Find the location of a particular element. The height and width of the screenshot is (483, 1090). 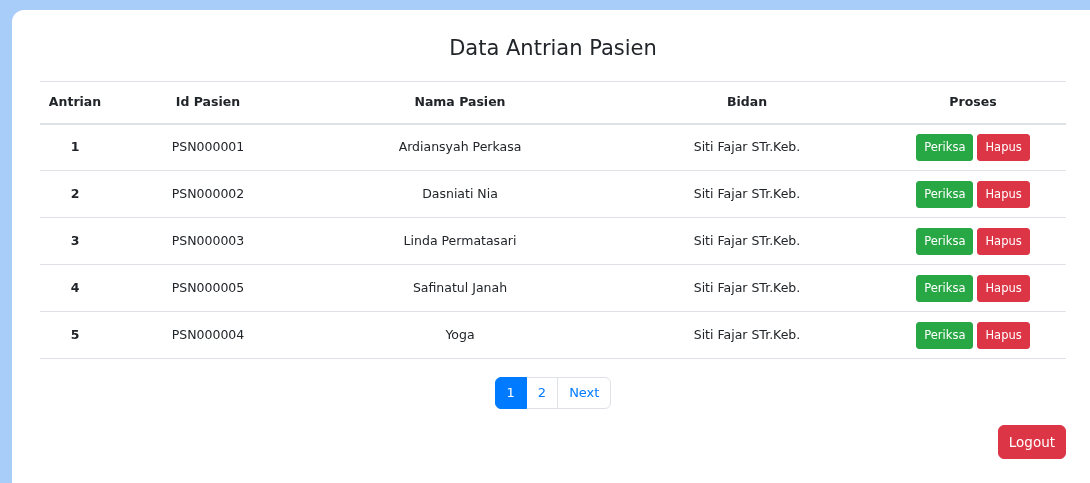

queue-number-cell: 4 is located at coordinates (75, 288).